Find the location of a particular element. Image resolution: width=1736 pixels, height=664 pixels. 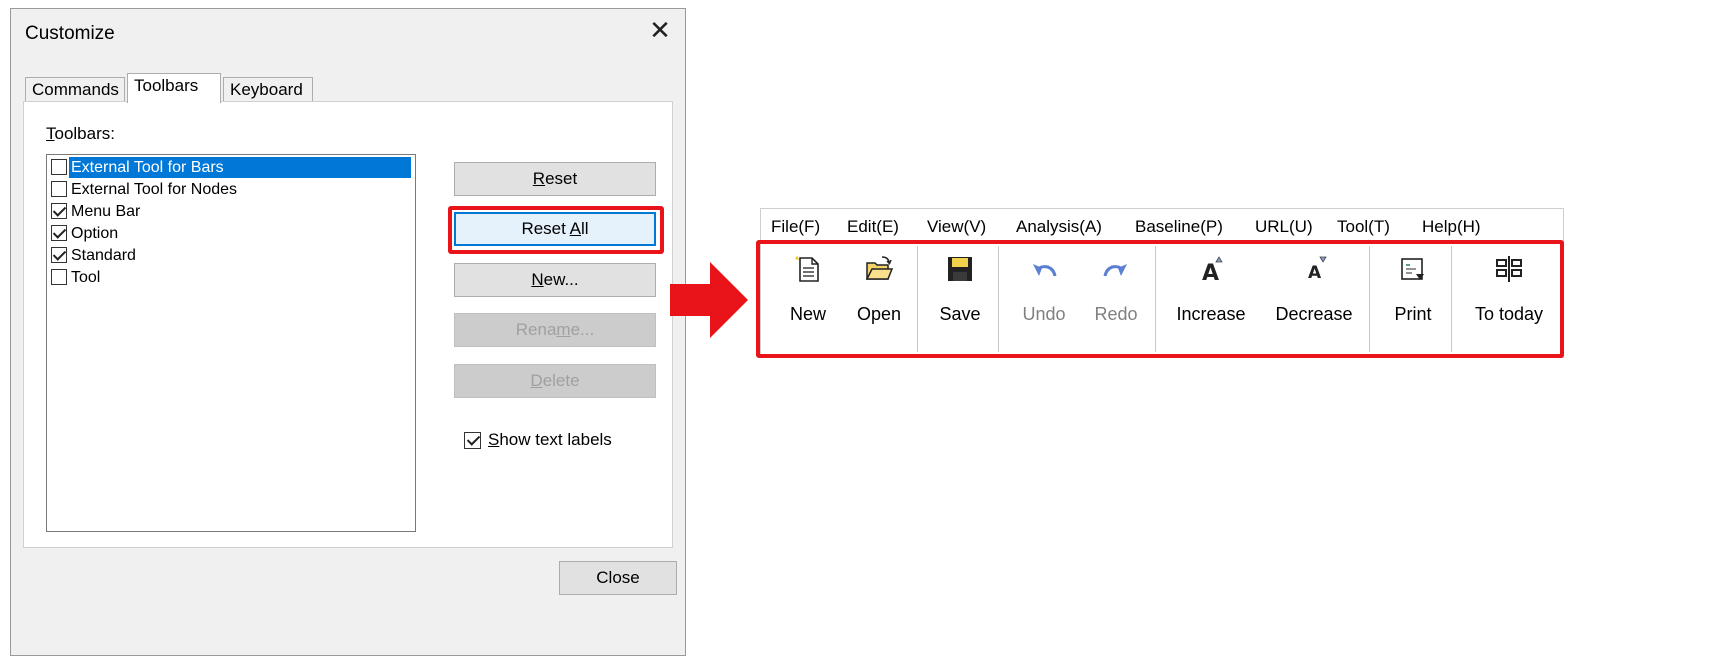

open-folder-icon is located at coordinates (879, 268).